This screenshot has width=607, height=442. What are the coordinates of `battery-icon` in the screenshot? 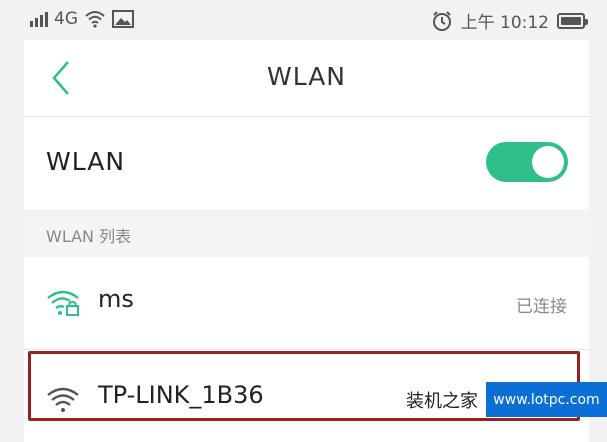 It's located at (572, 20).